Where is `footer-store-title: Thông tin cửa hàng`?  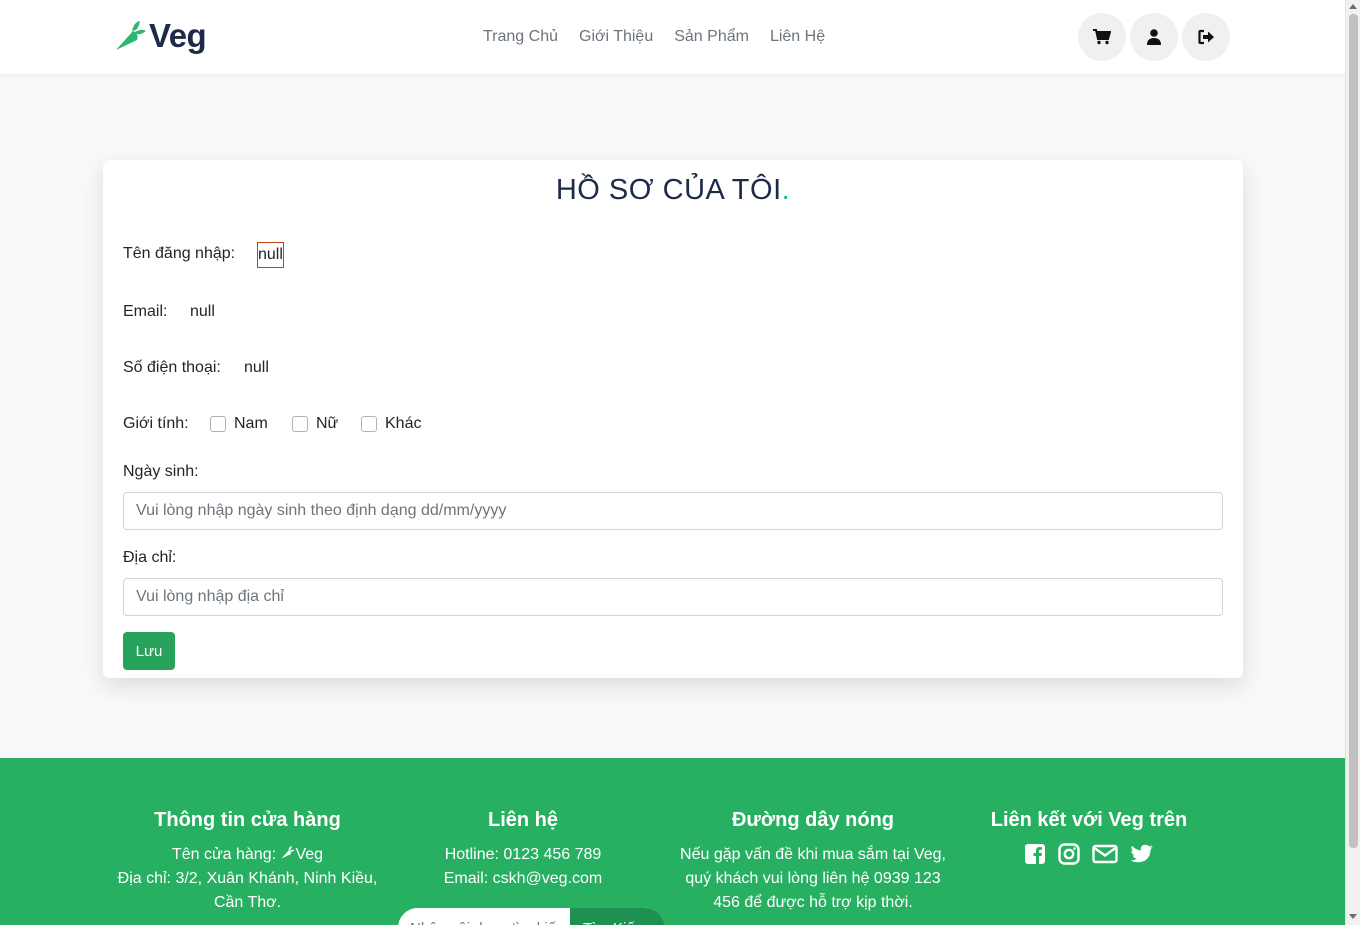
footer-store-title: Thông tin cửa hàng is located at coordinates (247, 820).